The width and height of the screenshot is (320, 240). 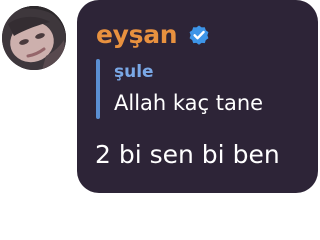 What do you see at coordinates (187, 154) in the screenshot?
I see `message-text: 2 bi sen bi ben` at bounding box center [187, 154].